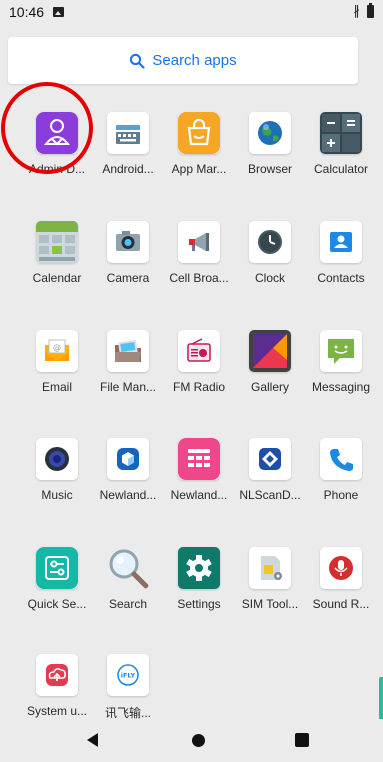 The image size is (383, 762). I want to click on navigation-bar, so click(191, 740).